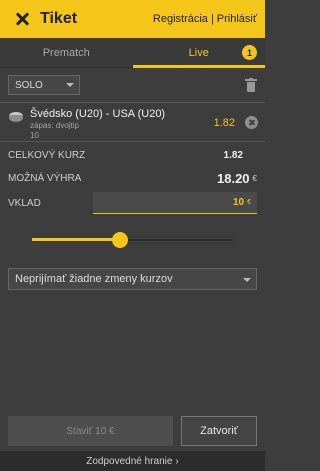 This screenshot has width=320, height=471. I want to click on bet-type-value: SOLO, so click(29, 85).